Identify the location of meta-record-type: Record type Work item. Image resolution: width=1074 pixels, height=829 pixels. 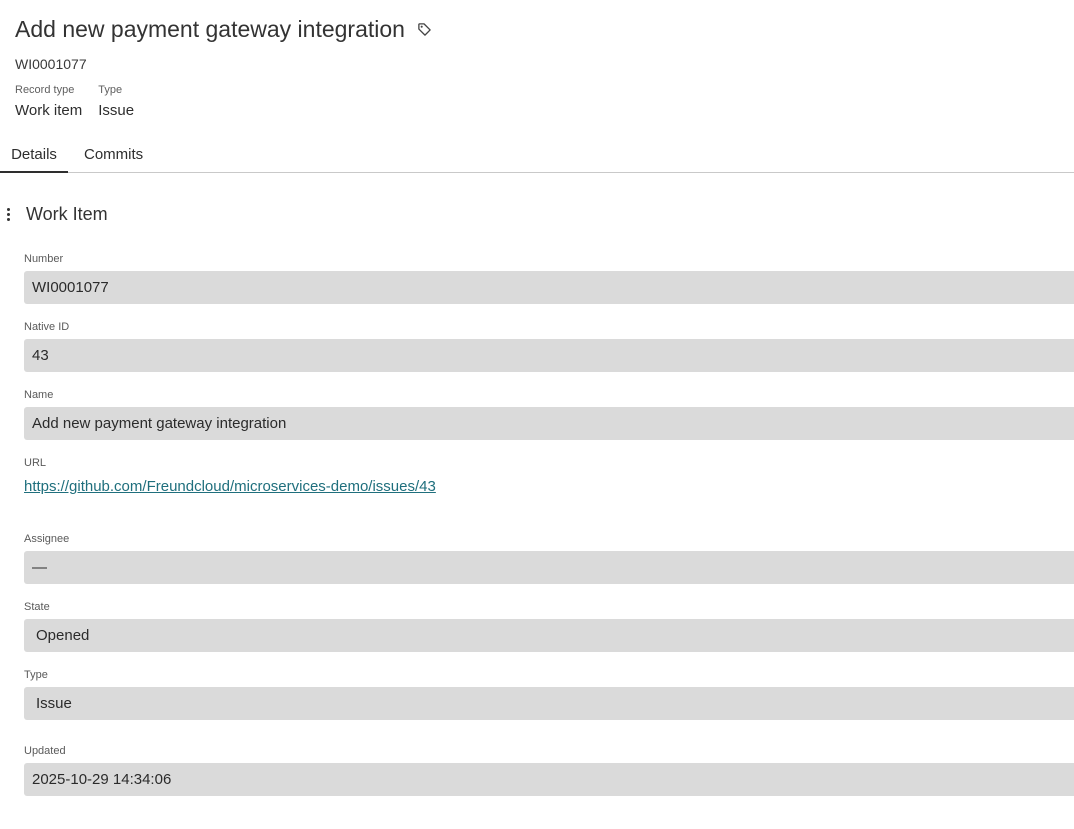
(48, 101).